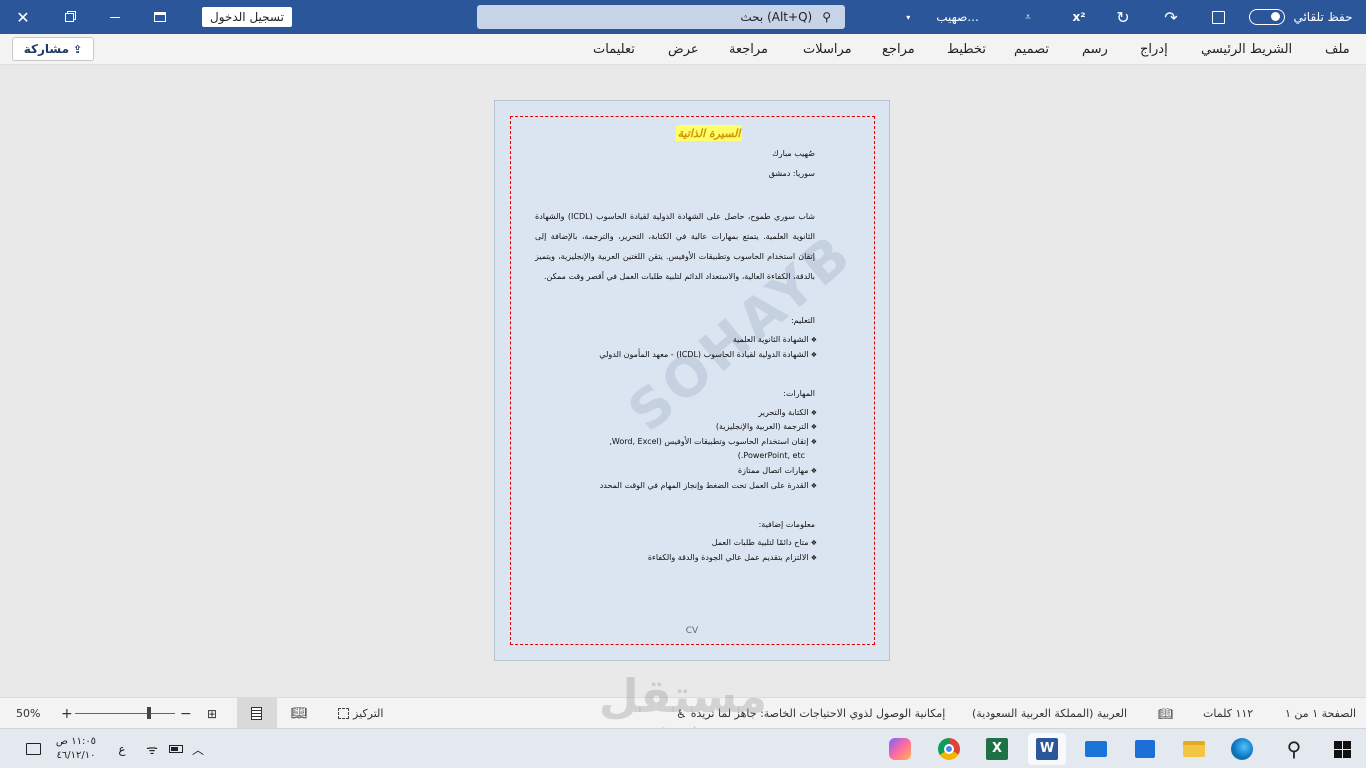 This screenshot has height=768, width=1366. Describe the element at coordinates (1320, 713) in the screenshot. I see `page-count: الصفحة ١ من ١` at that location.